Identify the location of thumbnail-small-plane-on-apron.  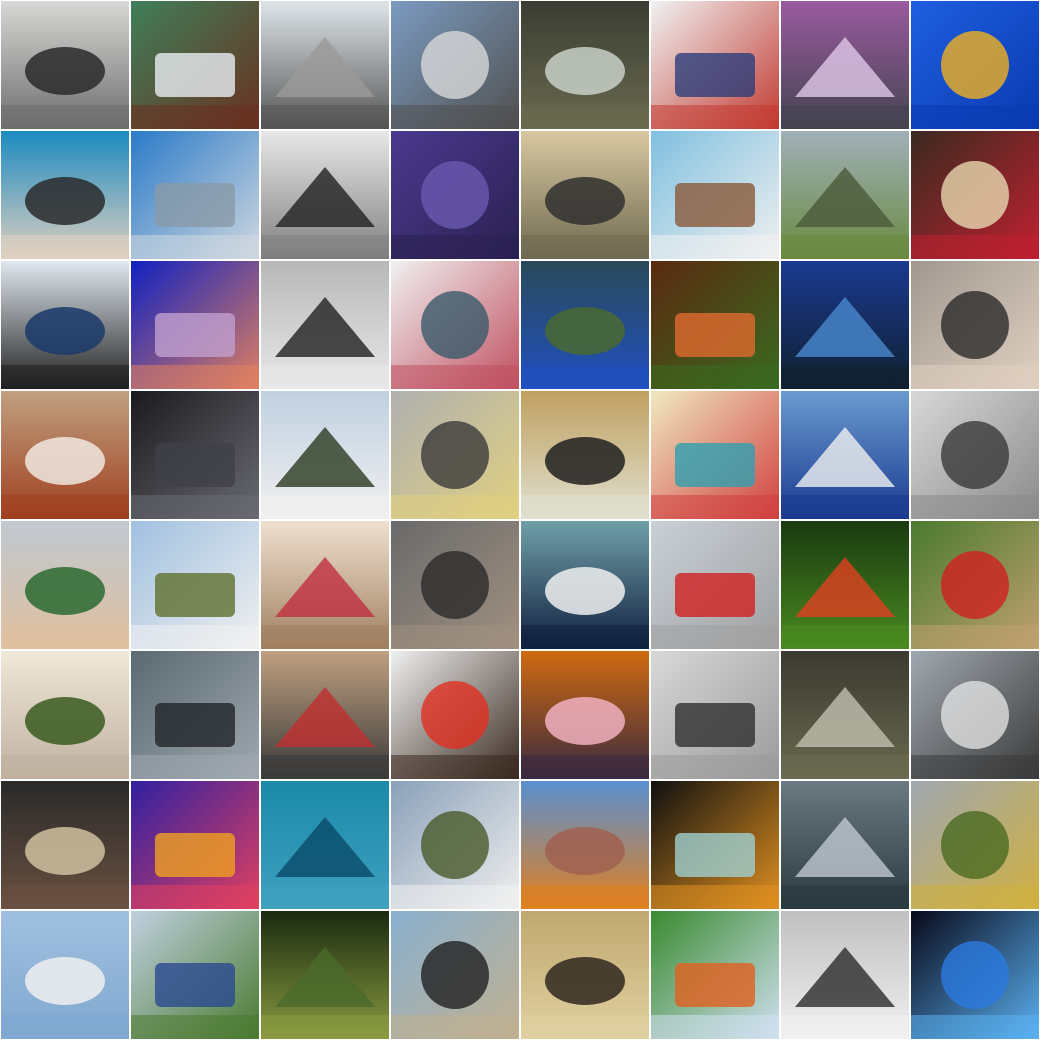
(715, 65).